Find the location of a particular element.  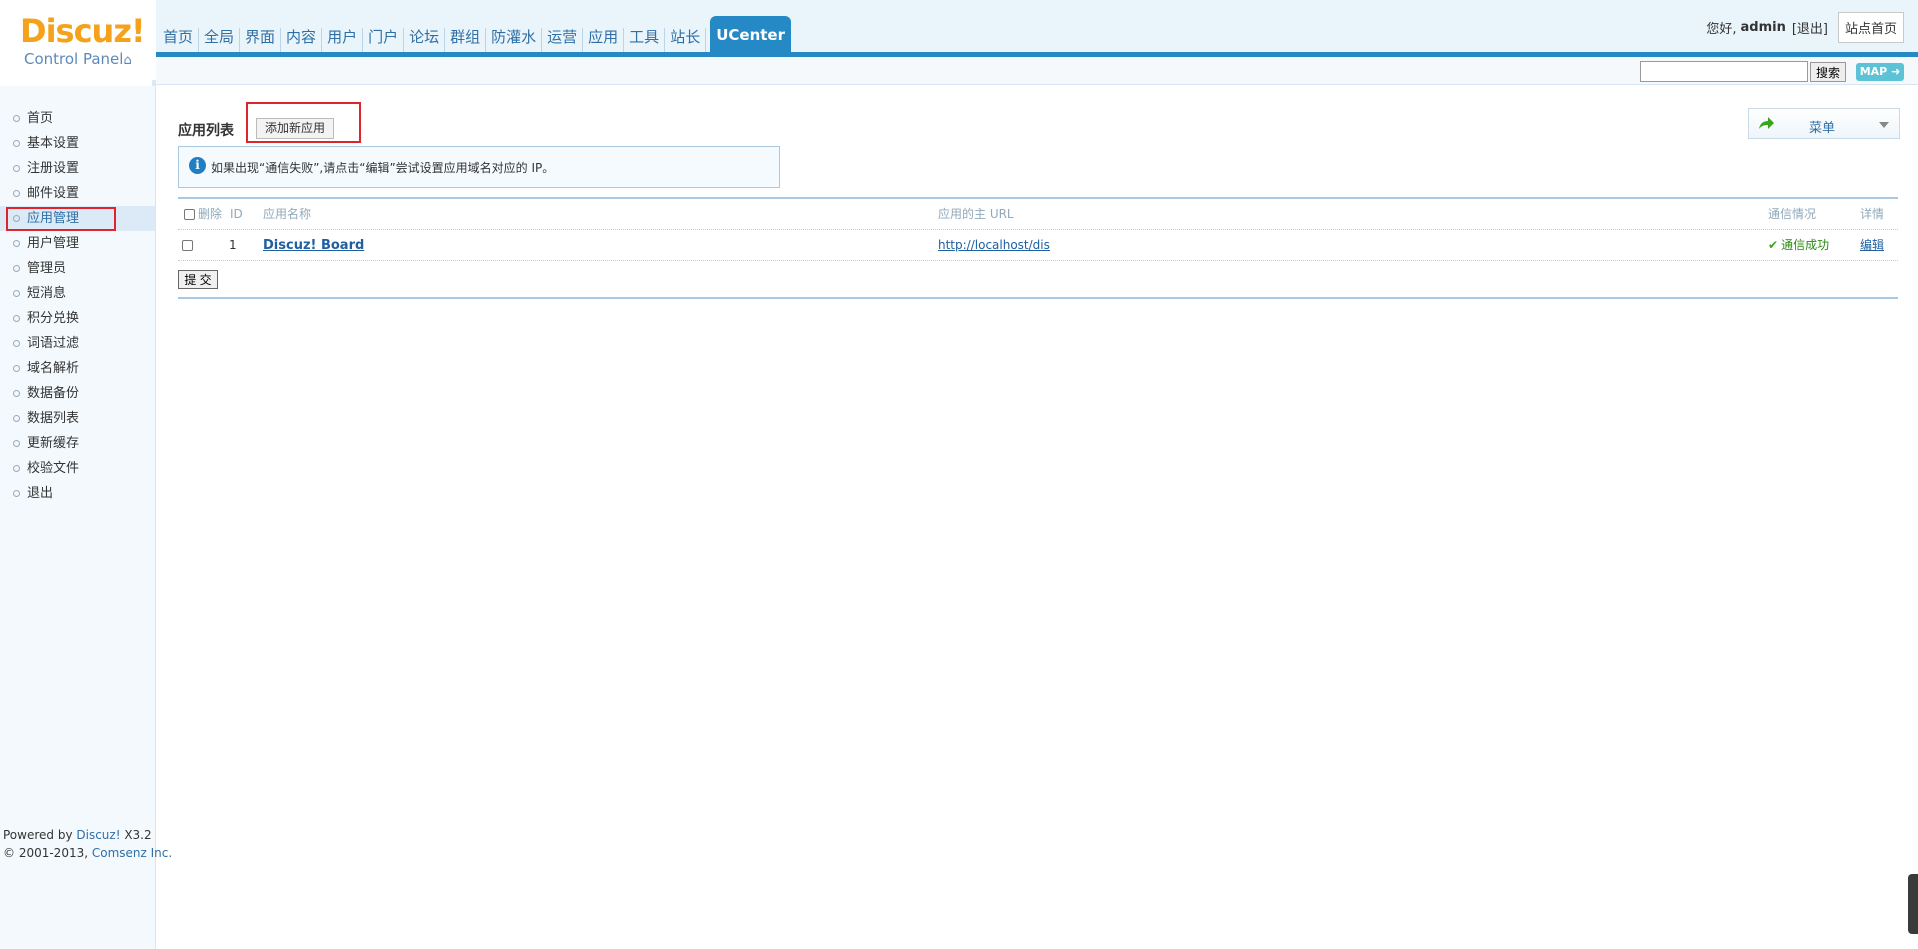

site-home-button: 站点首页 is located at coordinates (1870, 27).